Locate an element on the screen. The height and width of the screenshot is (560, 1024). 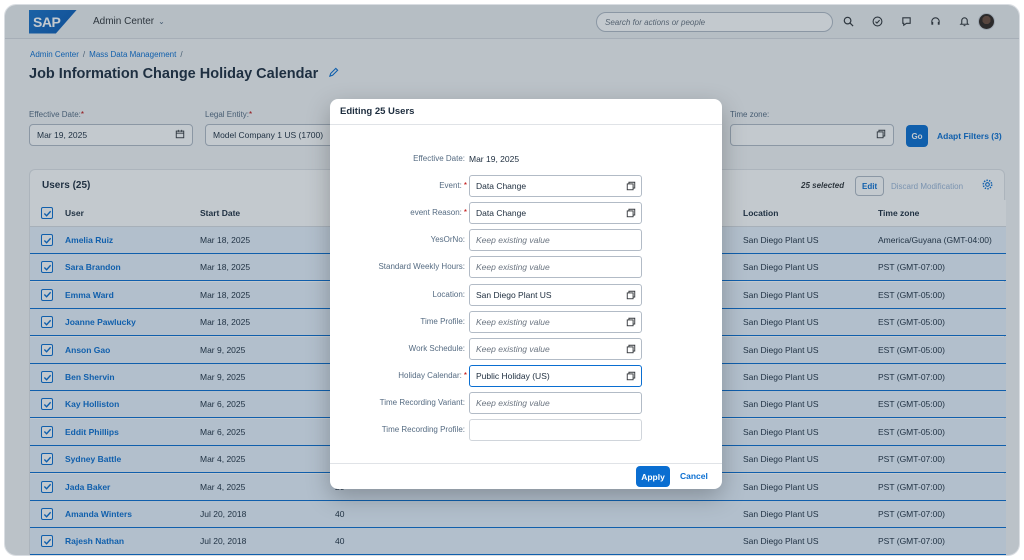
field-label: event Reason: * is located at coordinates (438, 213).